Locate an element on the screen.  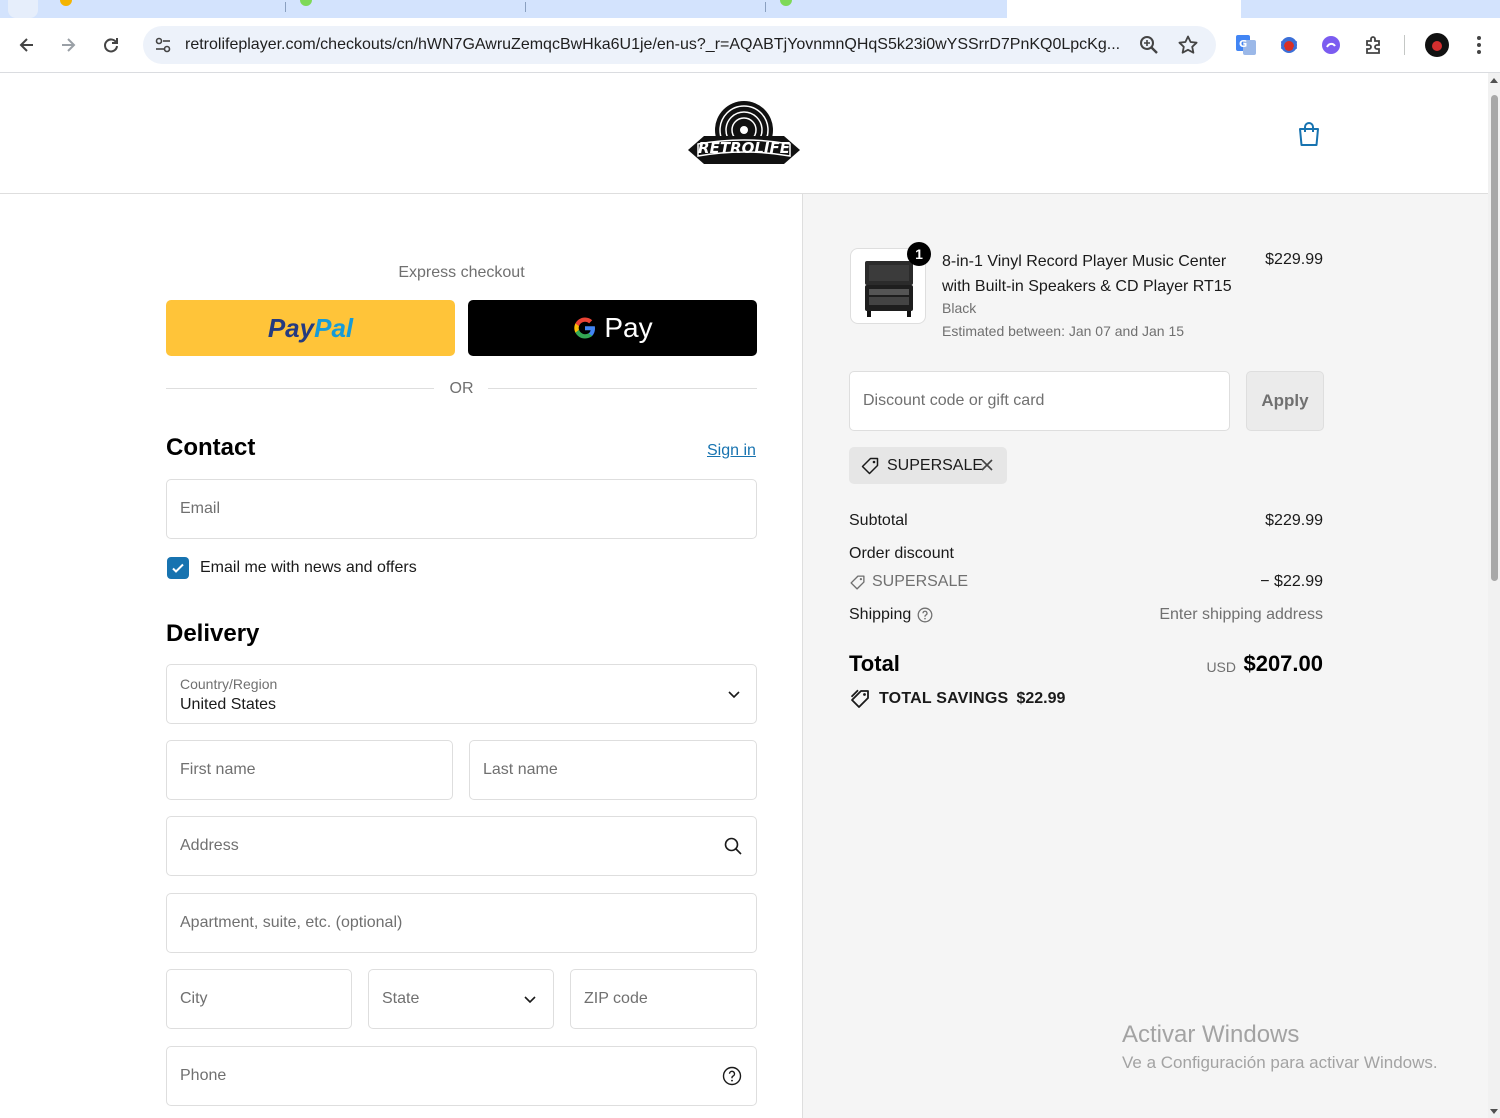
address-field: Address is located at coordinates (461, 846).